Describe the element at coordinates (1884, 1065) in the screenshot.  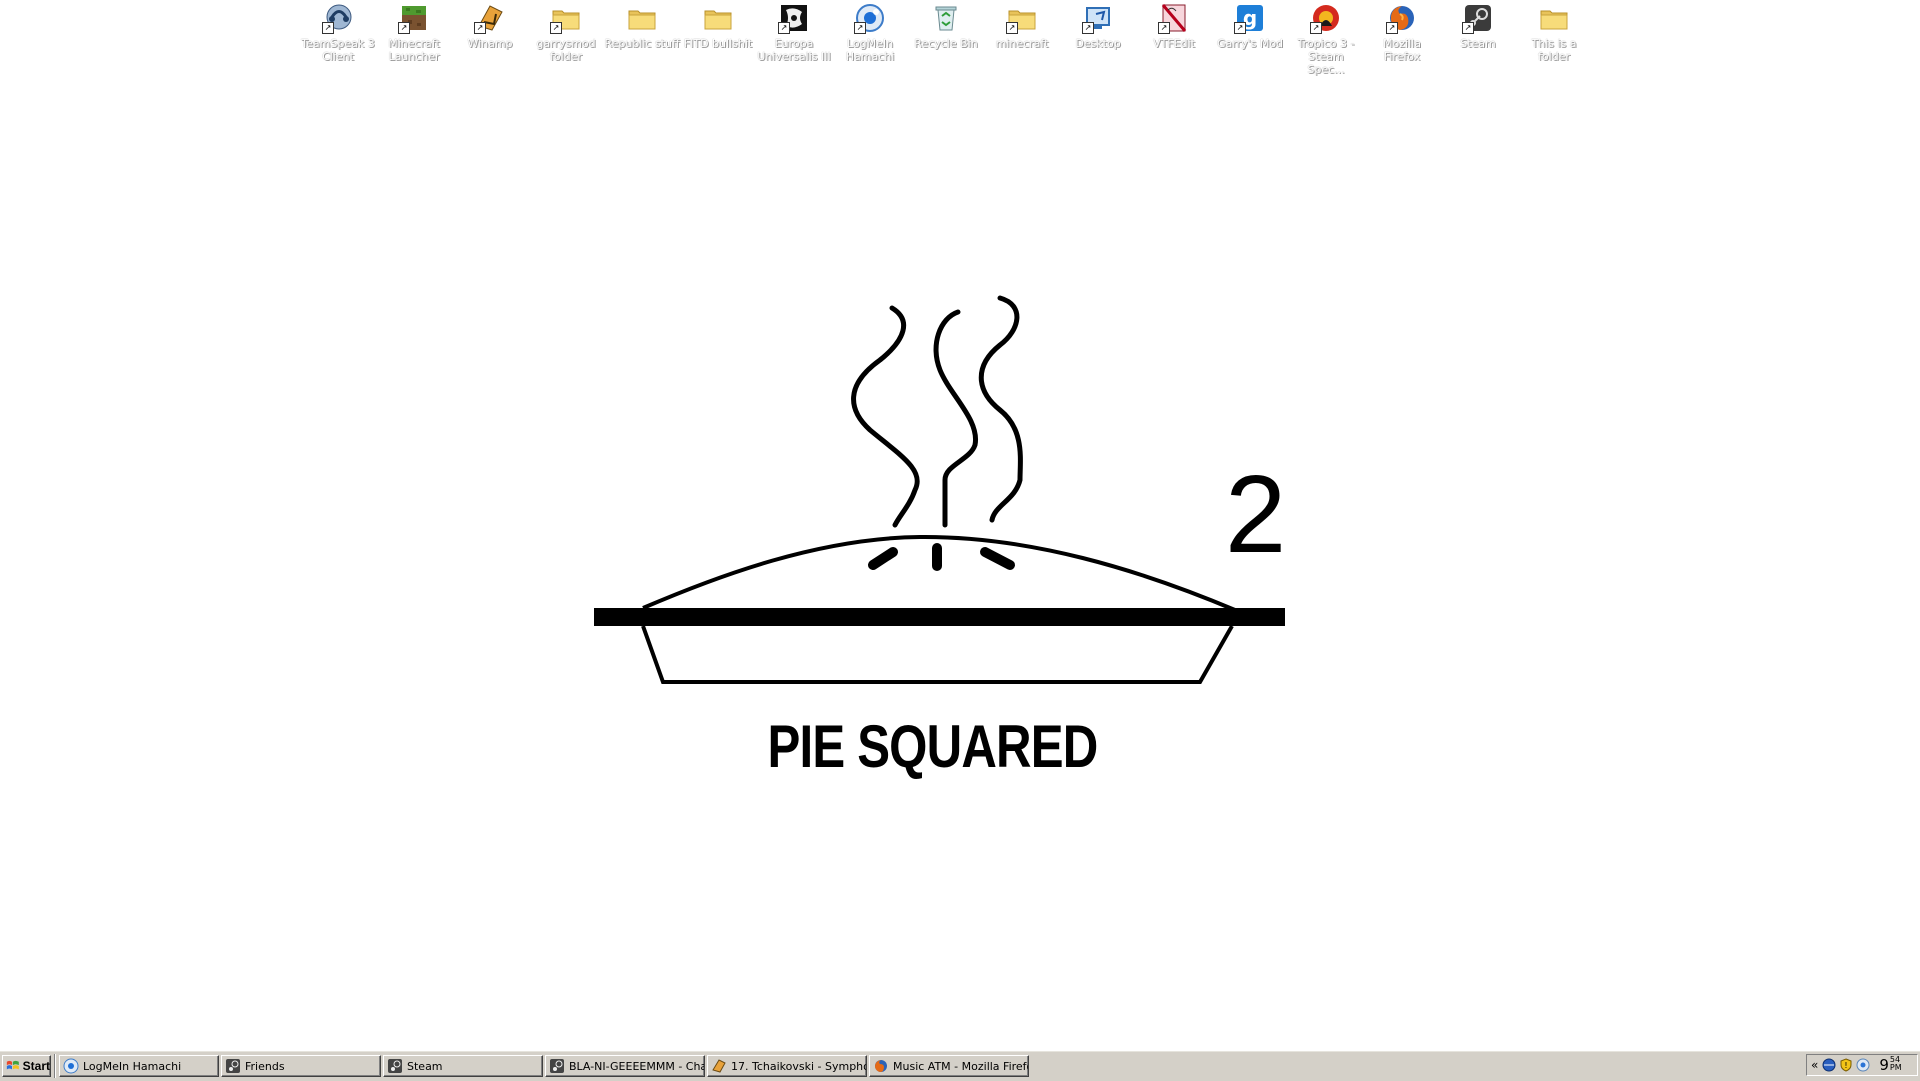
I see `clock-hour: 9` at that location.